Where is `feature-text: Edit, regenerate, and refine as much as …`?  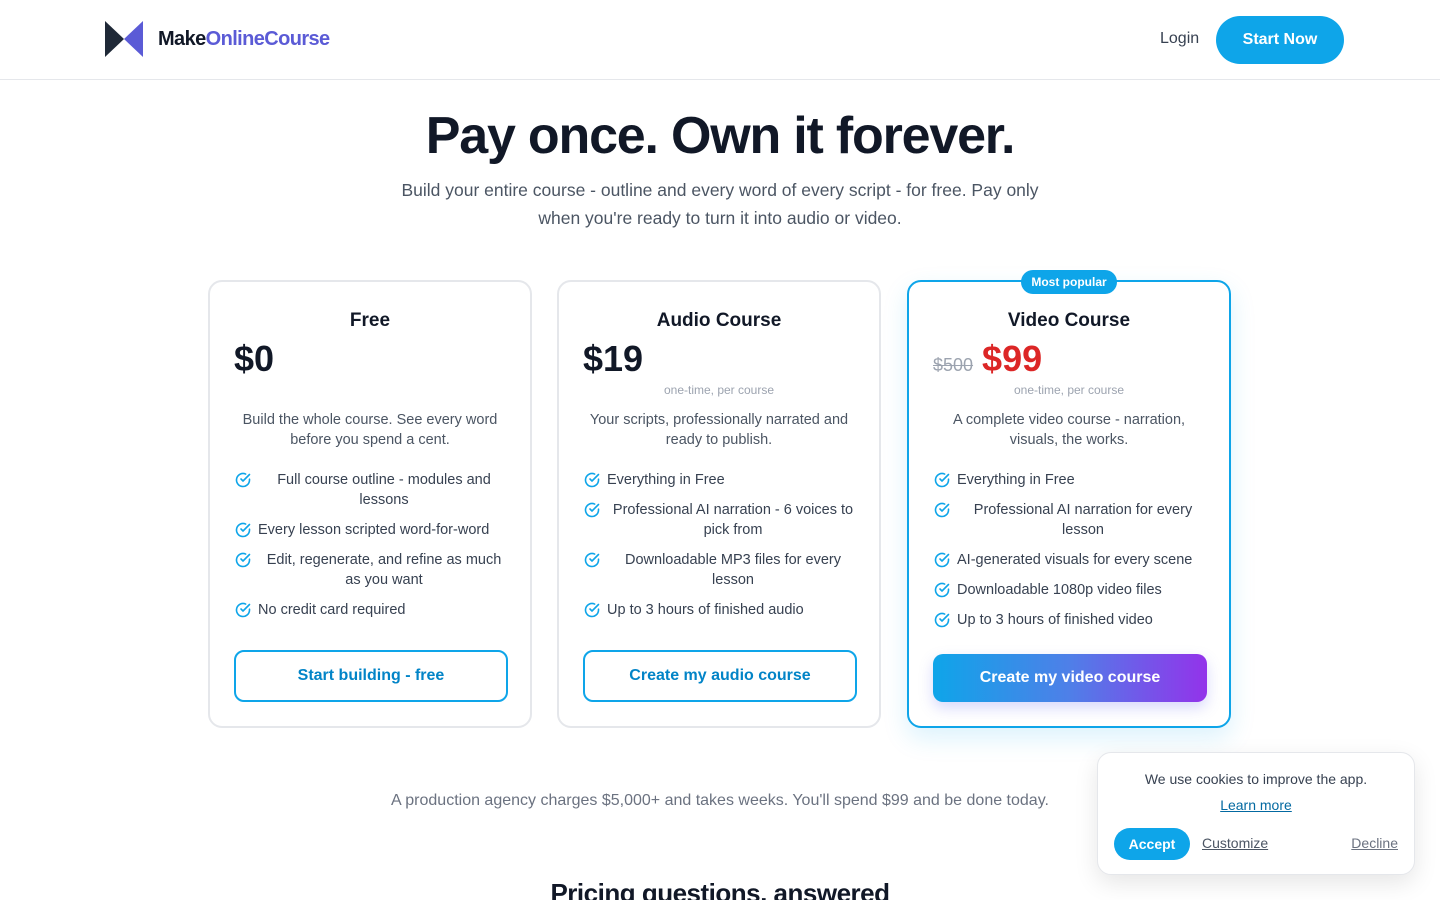
feature-text: Edit, regenerate, and refine as much as … is located at coordinates (384, 570).